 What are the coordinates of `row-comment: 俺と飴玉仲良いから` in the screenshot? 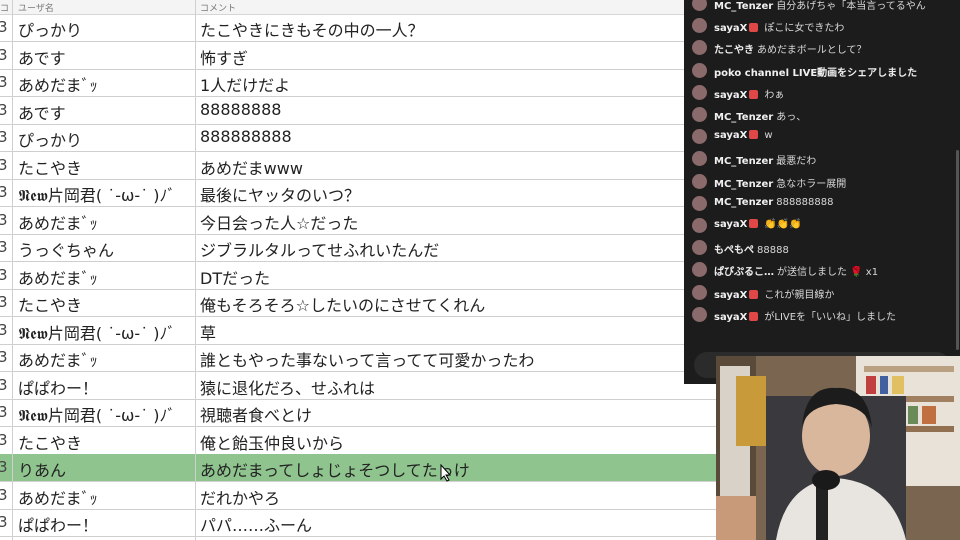 It's located at (272, 443).